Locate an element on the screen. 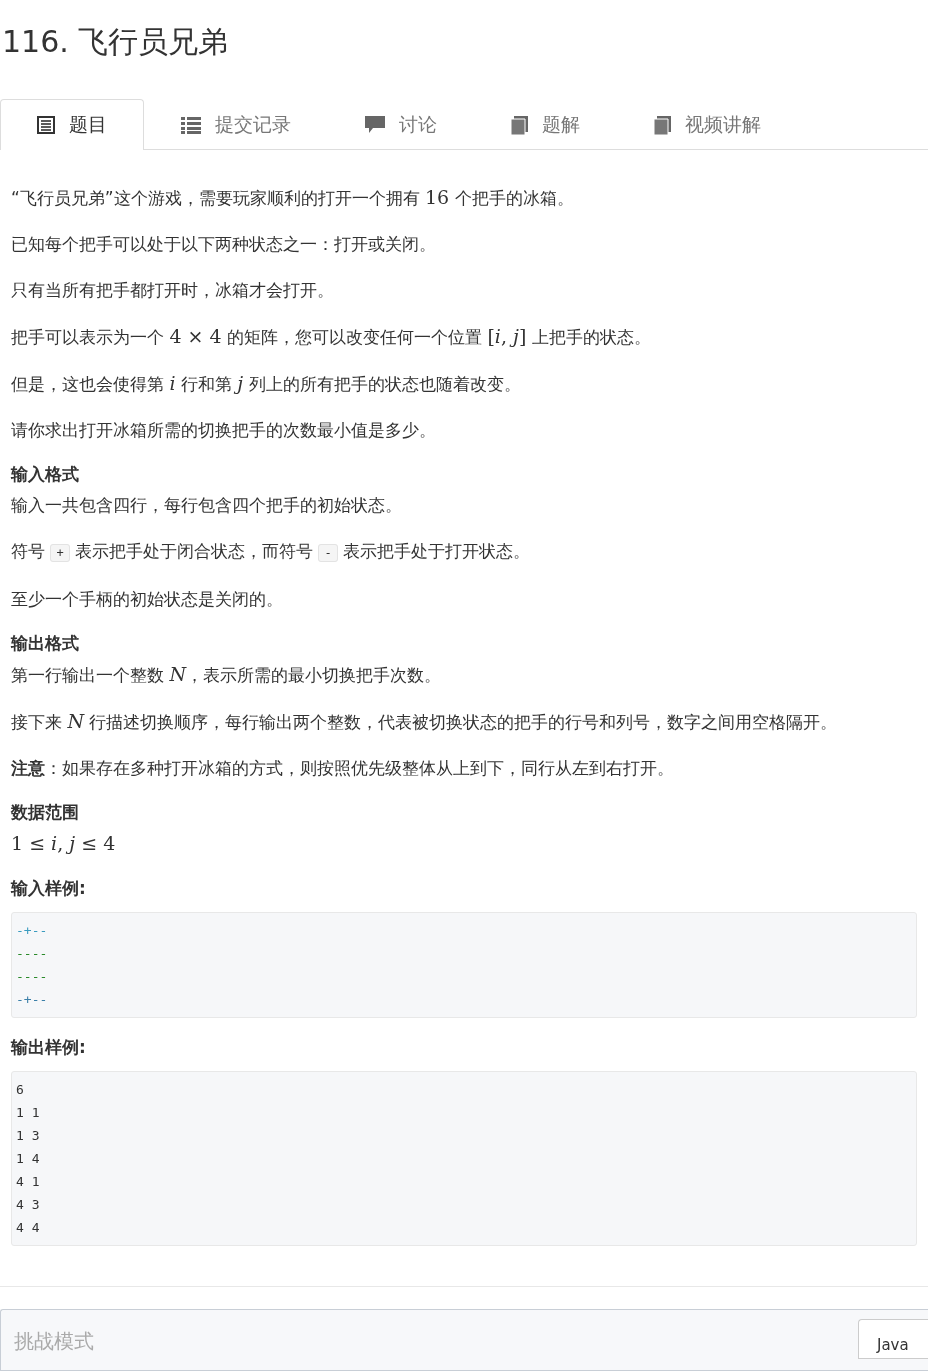 The height and width of the screenshot is (1372, 928). code-line: 4 1 is located at coordinates (28, 1182).